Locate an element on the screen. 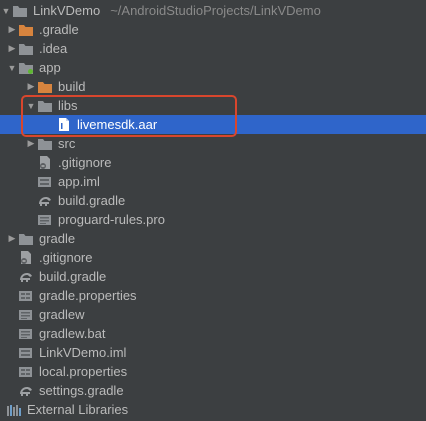 The image size is (426, 421). project-path: ~/AndroidStudioProjects/LinkVDemo is located at coordinates (215, 10).